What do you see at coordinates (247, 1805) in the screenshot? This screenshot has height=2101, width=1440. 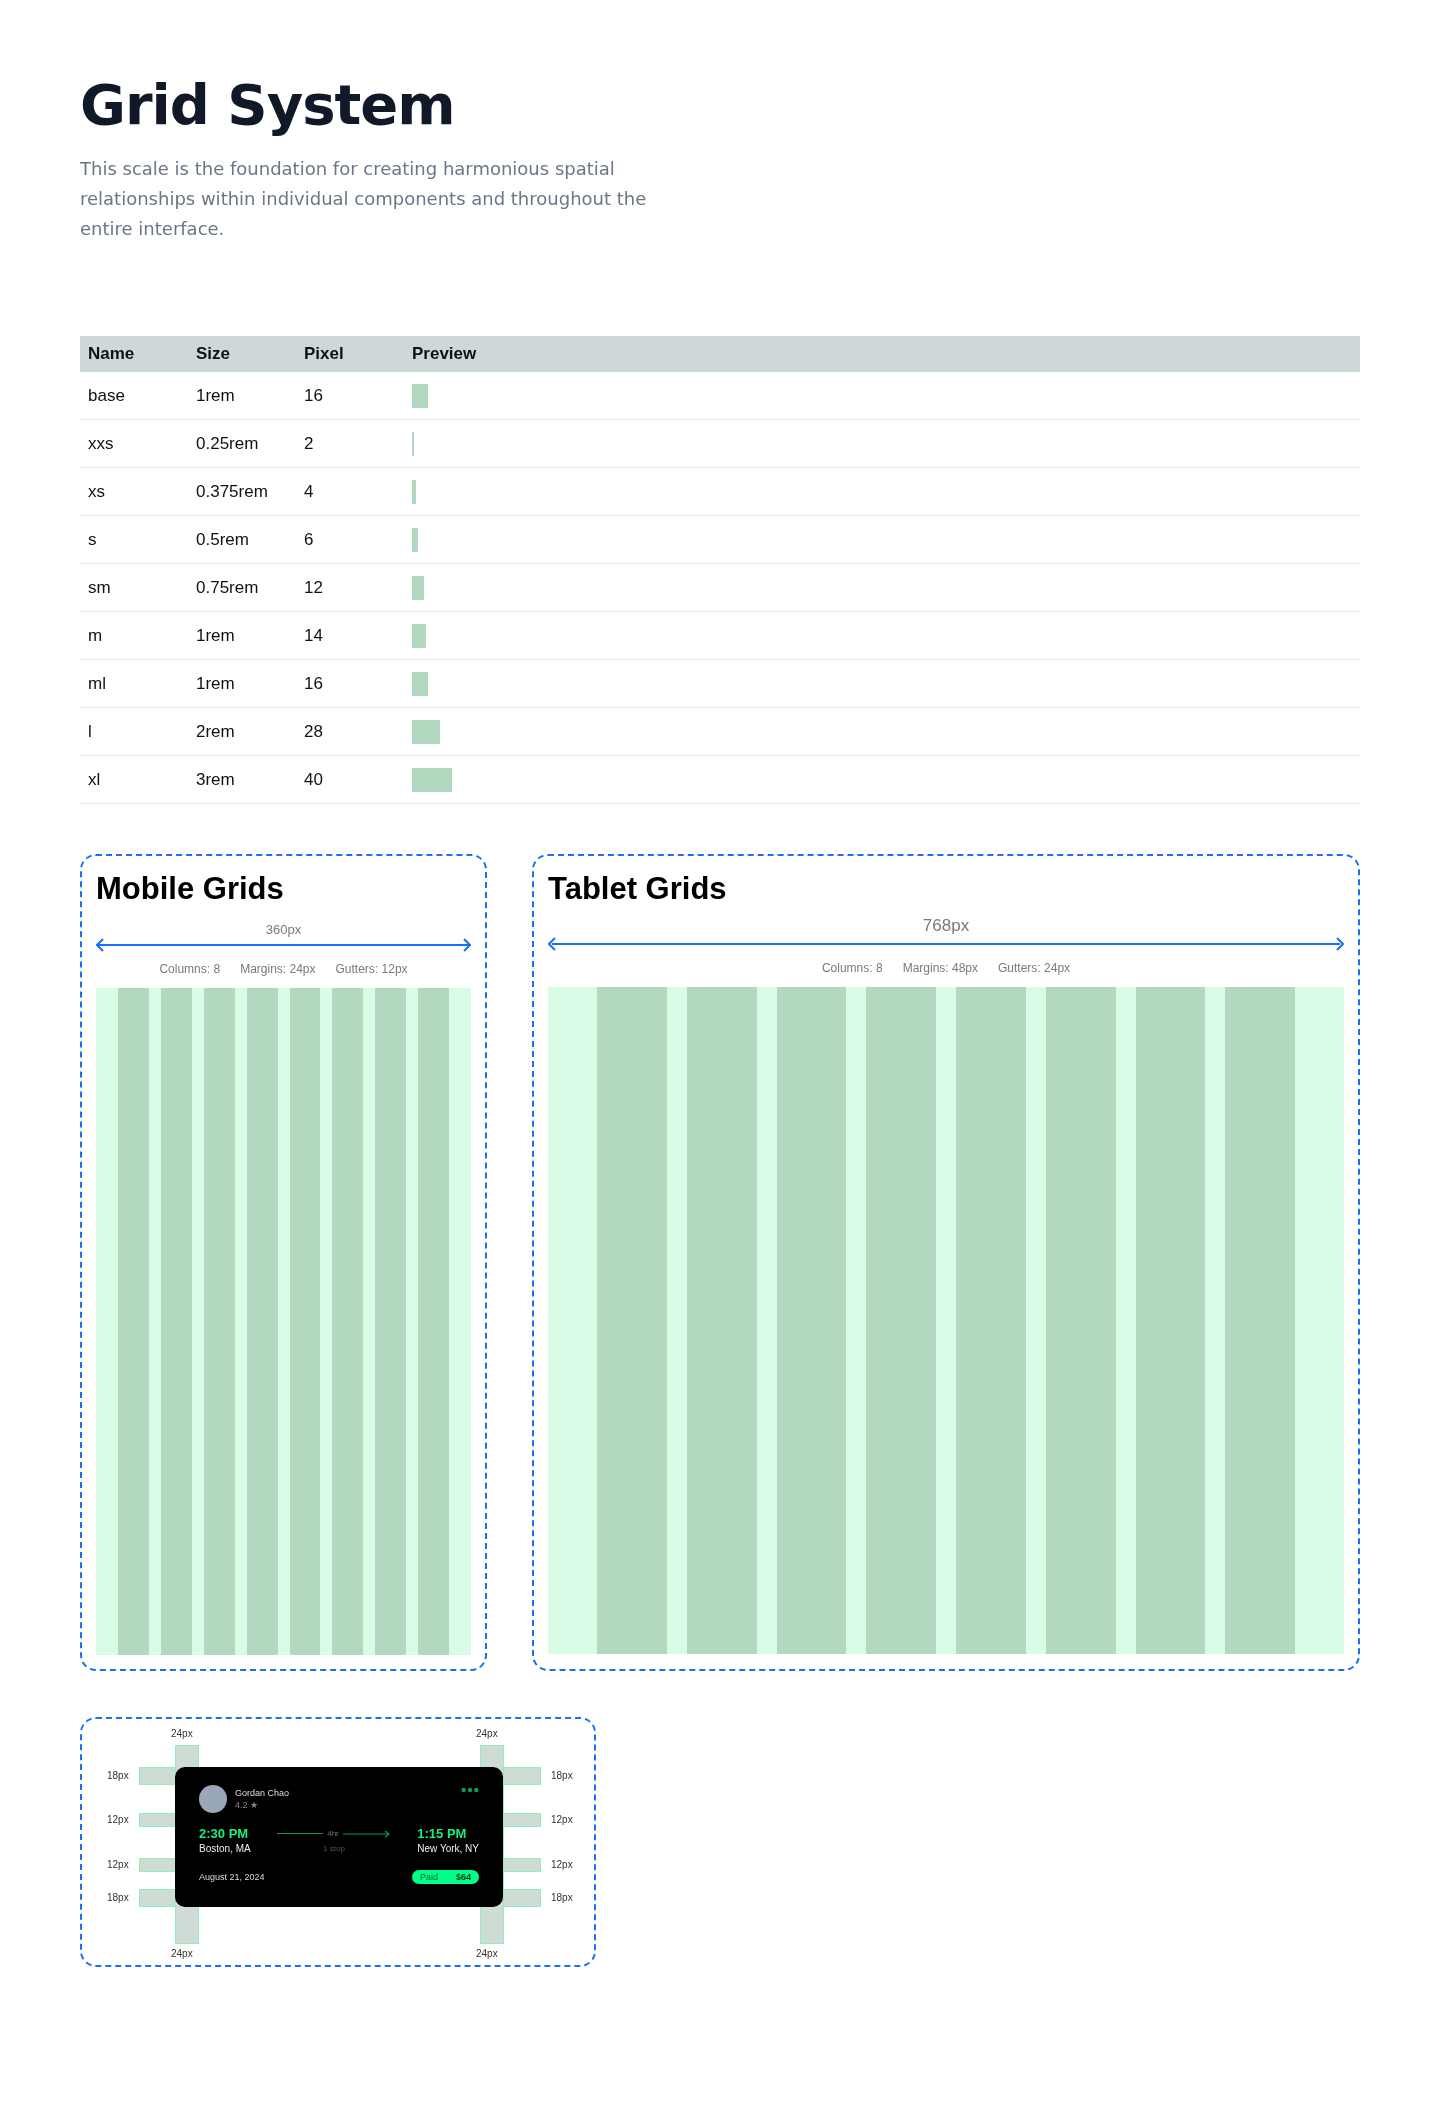 I see `rating: 4.2 ★` at bounding box center [247, 1805].